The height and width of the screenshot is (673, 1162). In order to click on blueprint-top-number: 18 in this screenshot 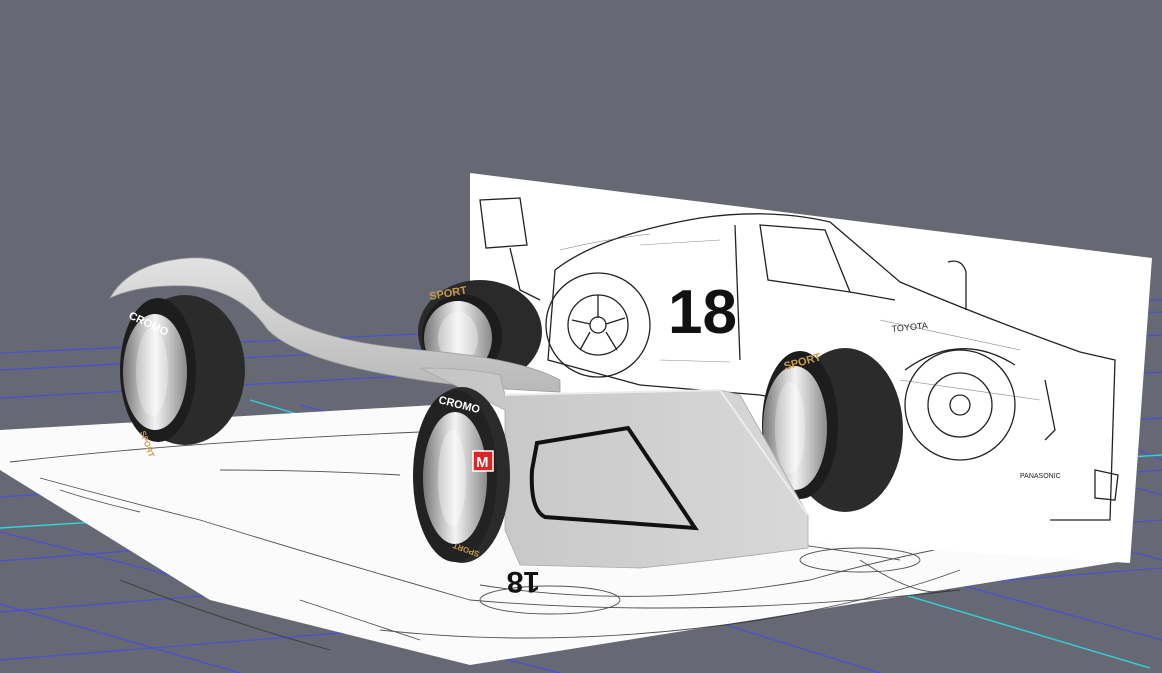, I will do `click(523, 581)`.